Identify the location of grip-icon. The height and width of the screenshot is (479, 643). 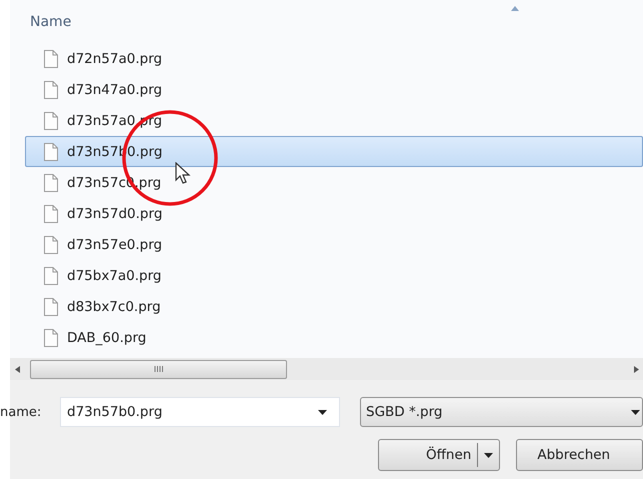
(158, 369).